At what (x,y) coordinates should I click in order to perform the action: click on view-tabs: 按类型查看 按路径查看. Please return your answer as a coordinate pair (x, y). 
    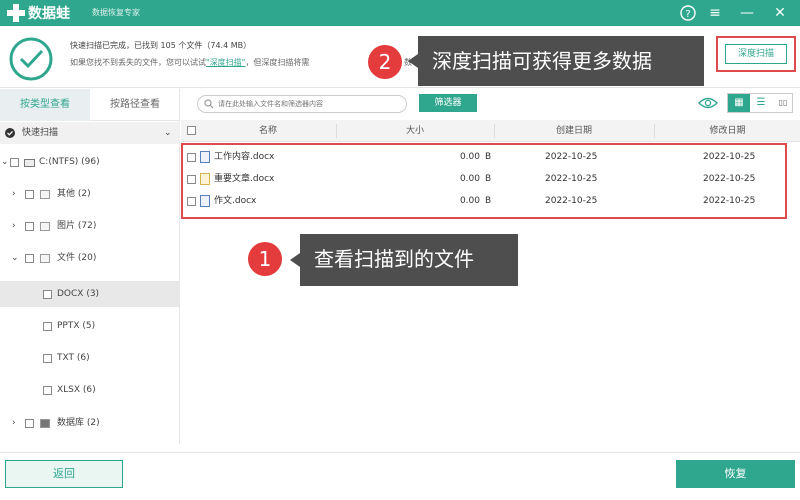
    Looking at the image, I should click on (90, 105).